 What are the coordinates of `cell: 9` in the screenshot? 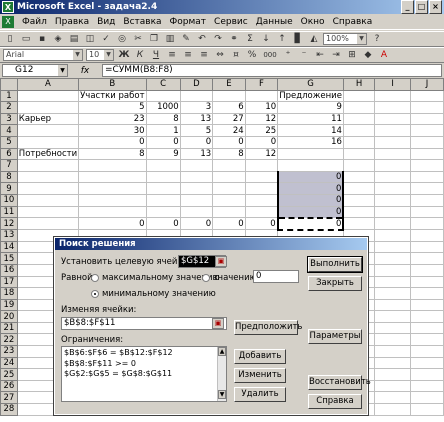 It's located at (310, 107).